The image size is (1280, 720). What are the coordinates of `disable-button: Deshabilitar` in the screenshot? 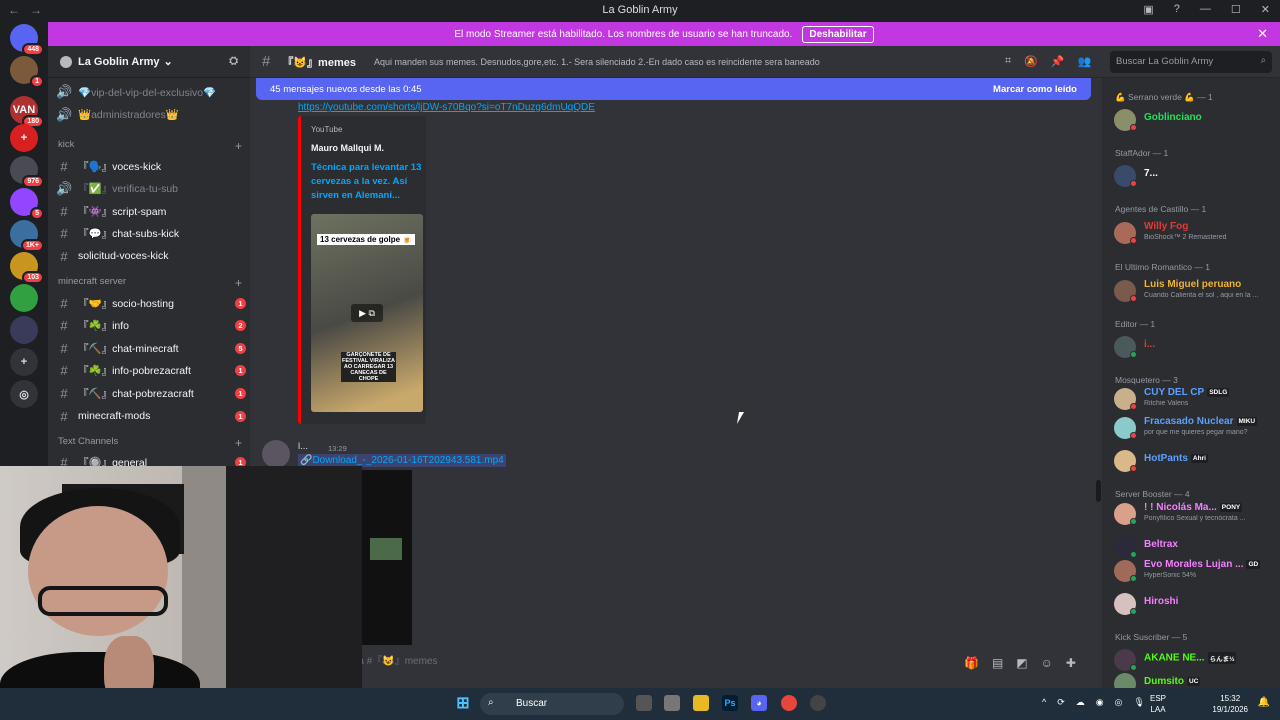 It's located at (838, 34).